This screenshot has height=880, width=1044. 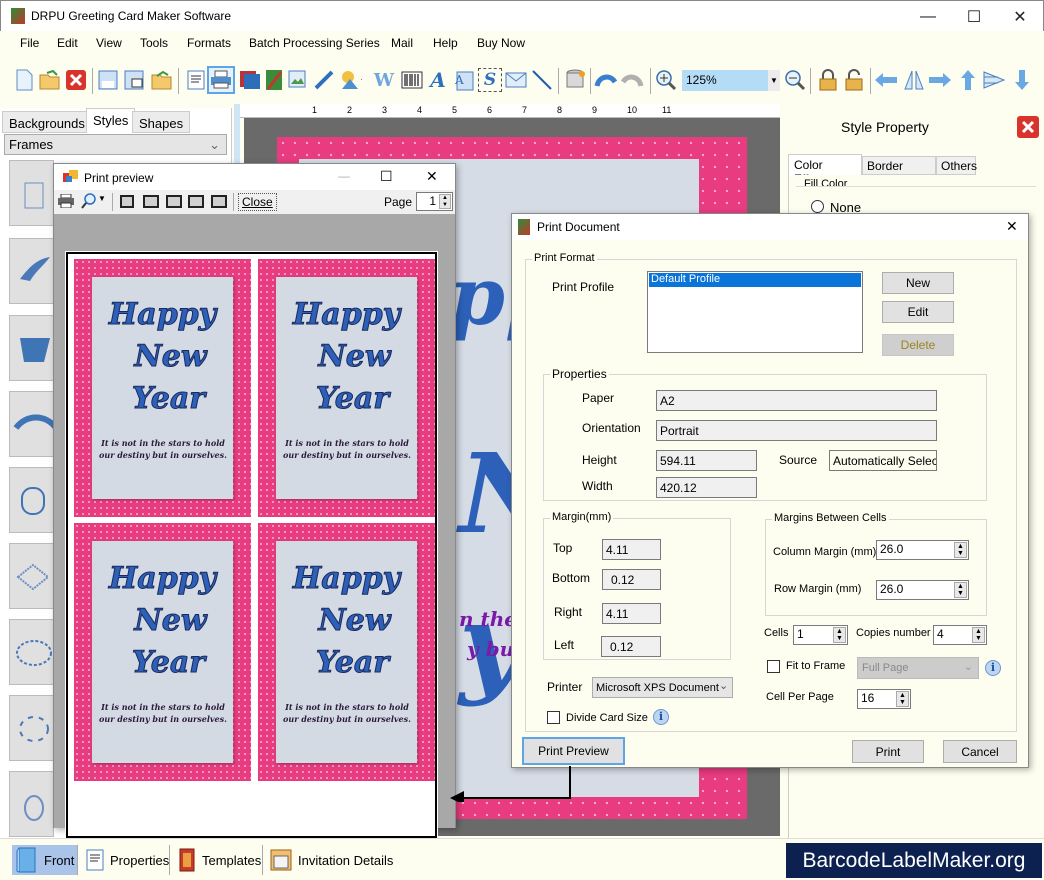 I want to click on close-window-button: ✕, so click(x=1020, y=16).